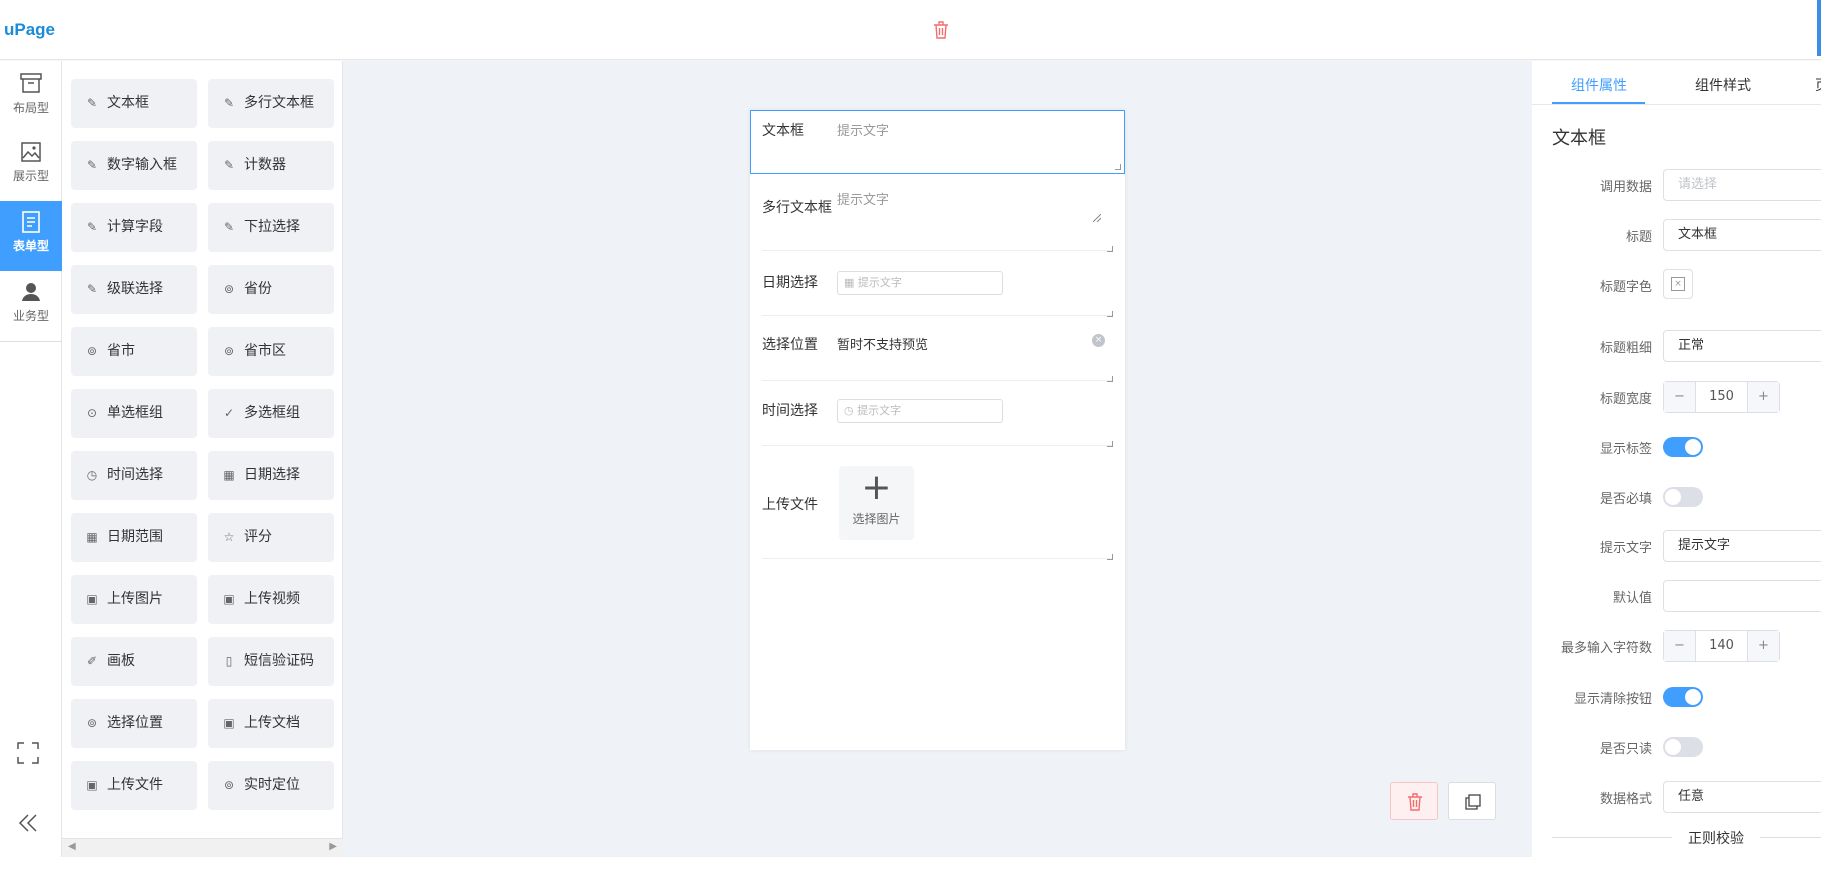 The width and height of the screenshot is (1821, 881). What do you see at coordinates (1098, 340) in the screenshot?
I see `clear-icon: ×` at bounding box center [1098, 340].